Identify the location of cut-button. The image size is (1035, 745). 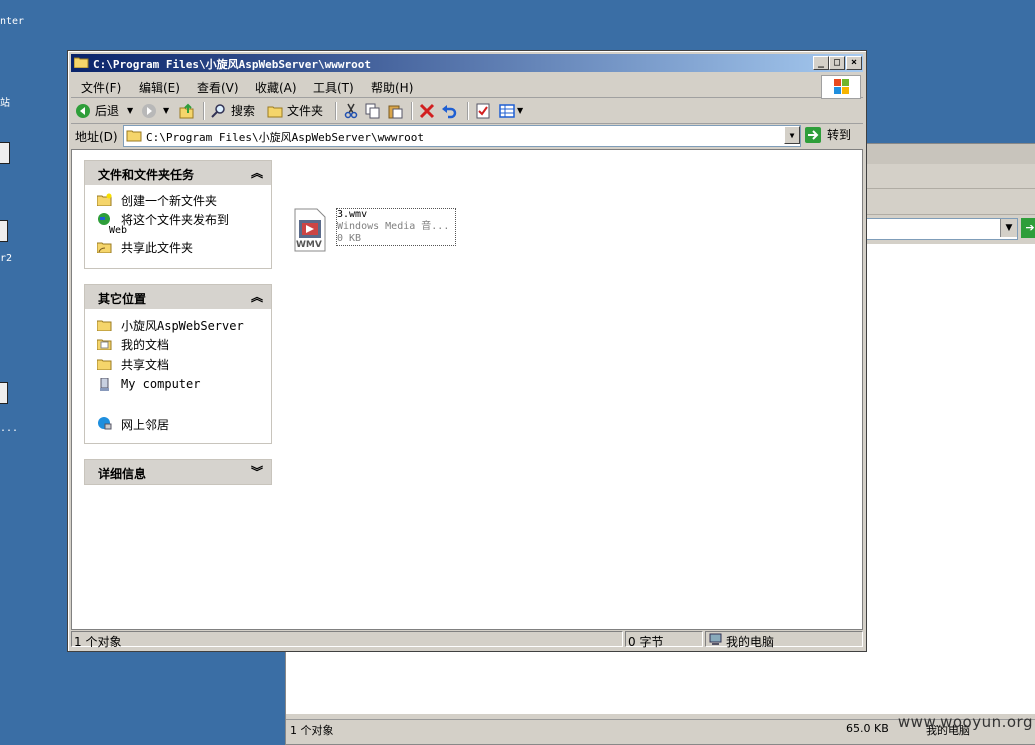
(352, 111).